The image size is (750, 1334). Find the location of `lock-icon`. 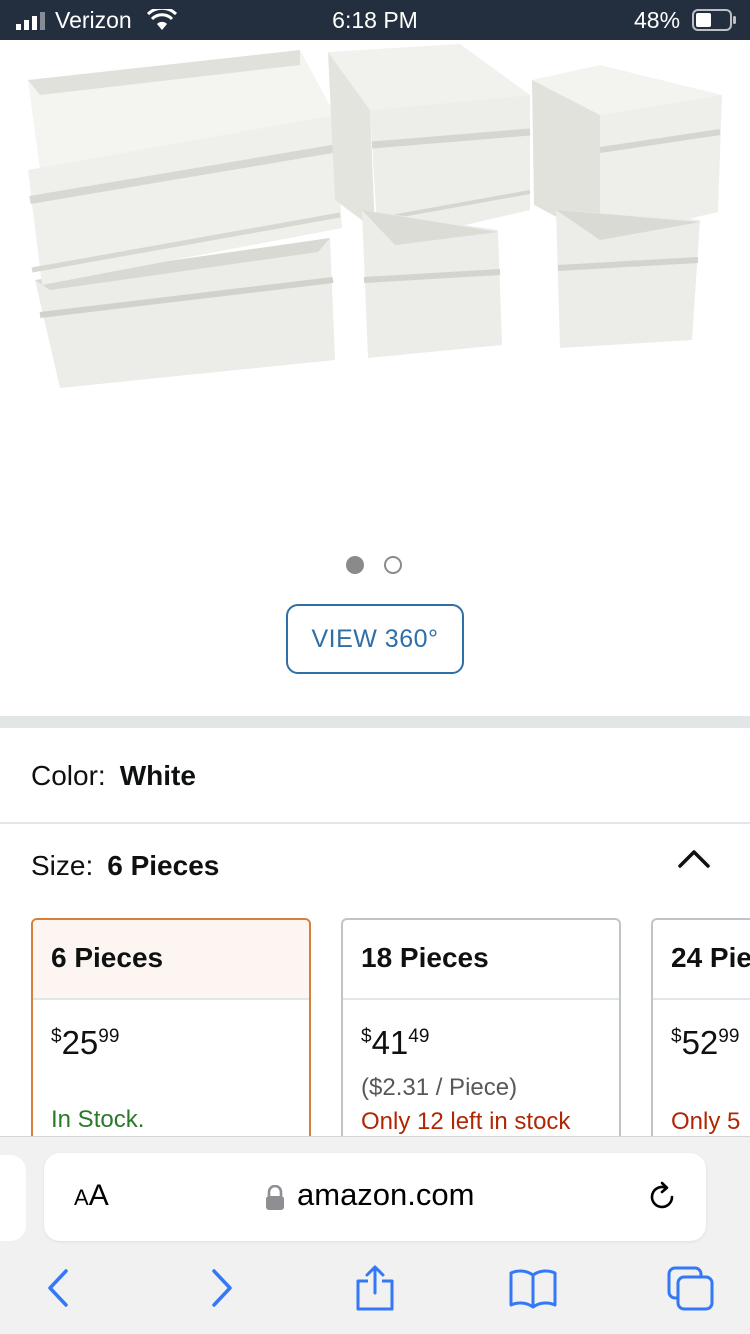

lock-icon is located at coordinates (275, 1197).